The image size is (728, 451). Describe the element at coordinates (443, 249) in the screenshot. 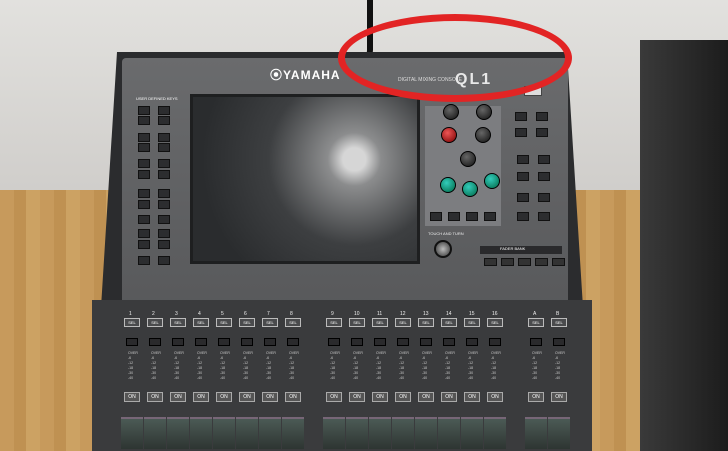

I see `touch-and-turn-knob` at that location.